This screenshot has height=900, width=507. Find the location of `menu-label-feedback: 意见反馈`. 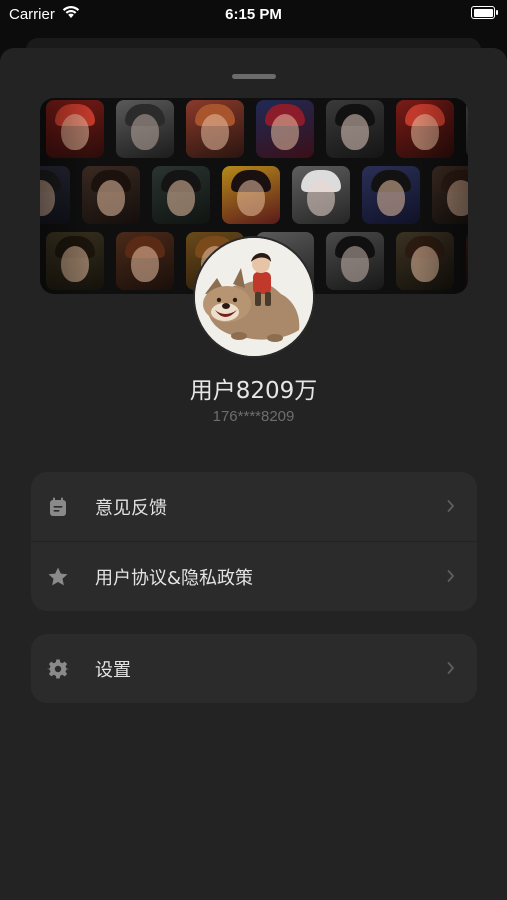

menu-label-feedback: 意见反馈 is located at coordinates (131, 508).